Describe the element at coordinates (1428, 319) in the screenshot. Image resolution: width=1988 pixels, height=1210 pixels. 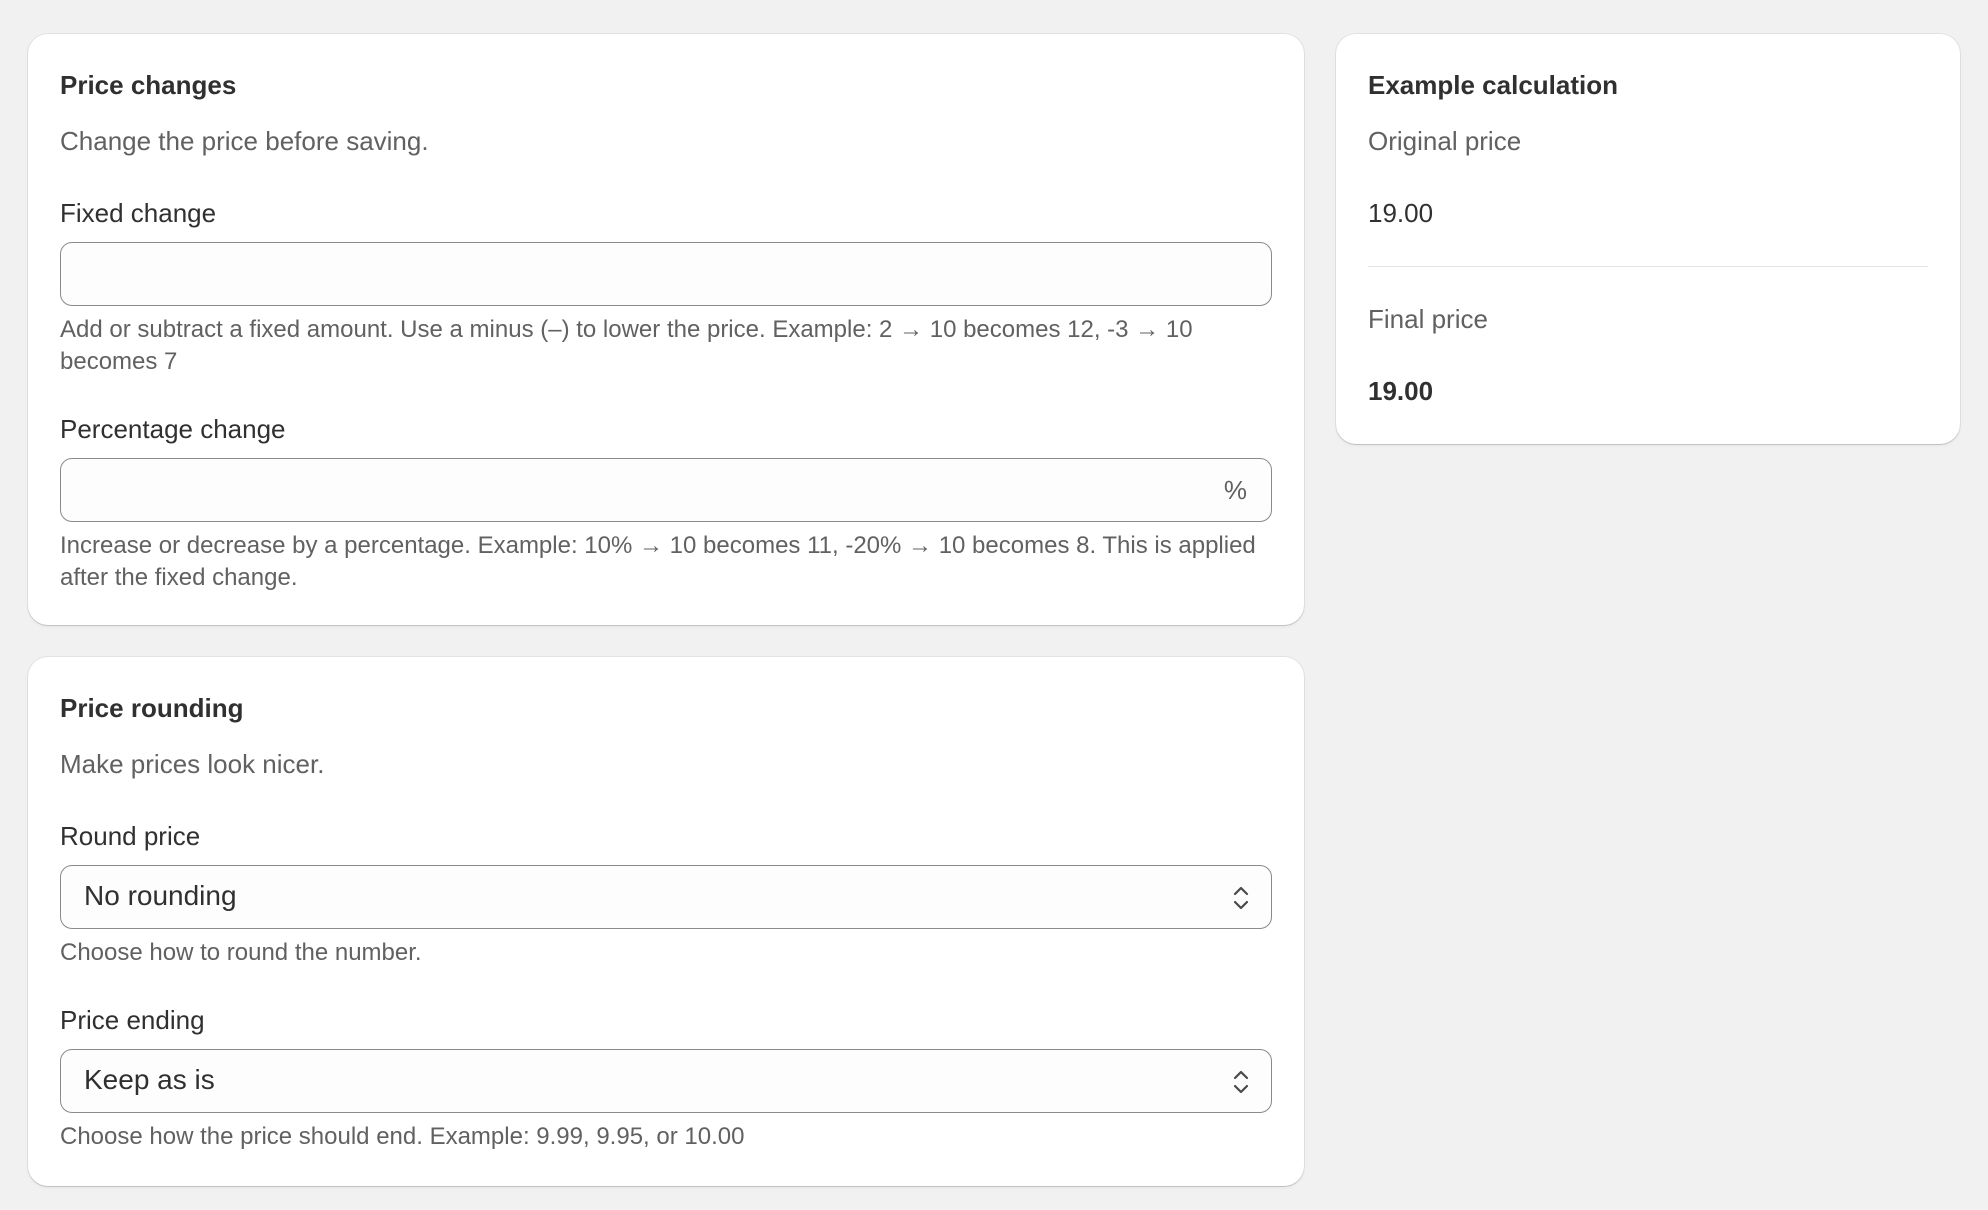
I see `final-price-label: Final price` at that location.